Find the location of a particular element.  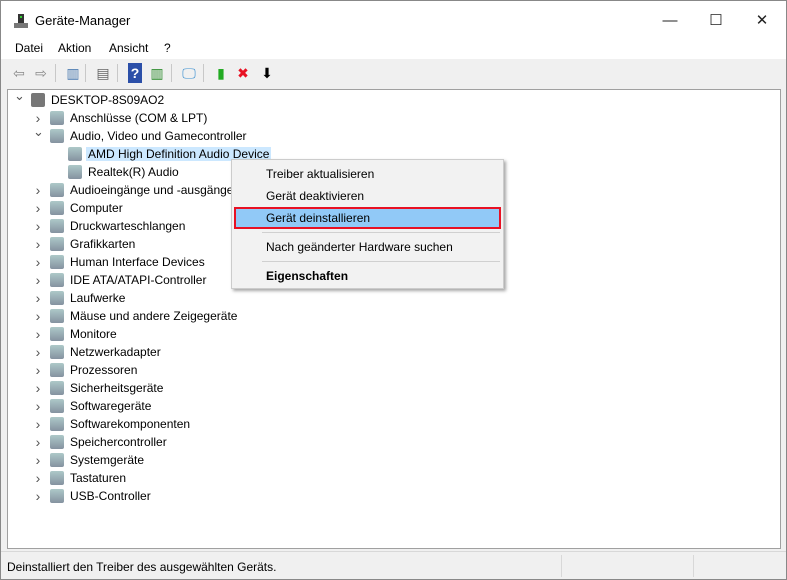

menu-aktion: Aktion is located at coordinates (74, 48).